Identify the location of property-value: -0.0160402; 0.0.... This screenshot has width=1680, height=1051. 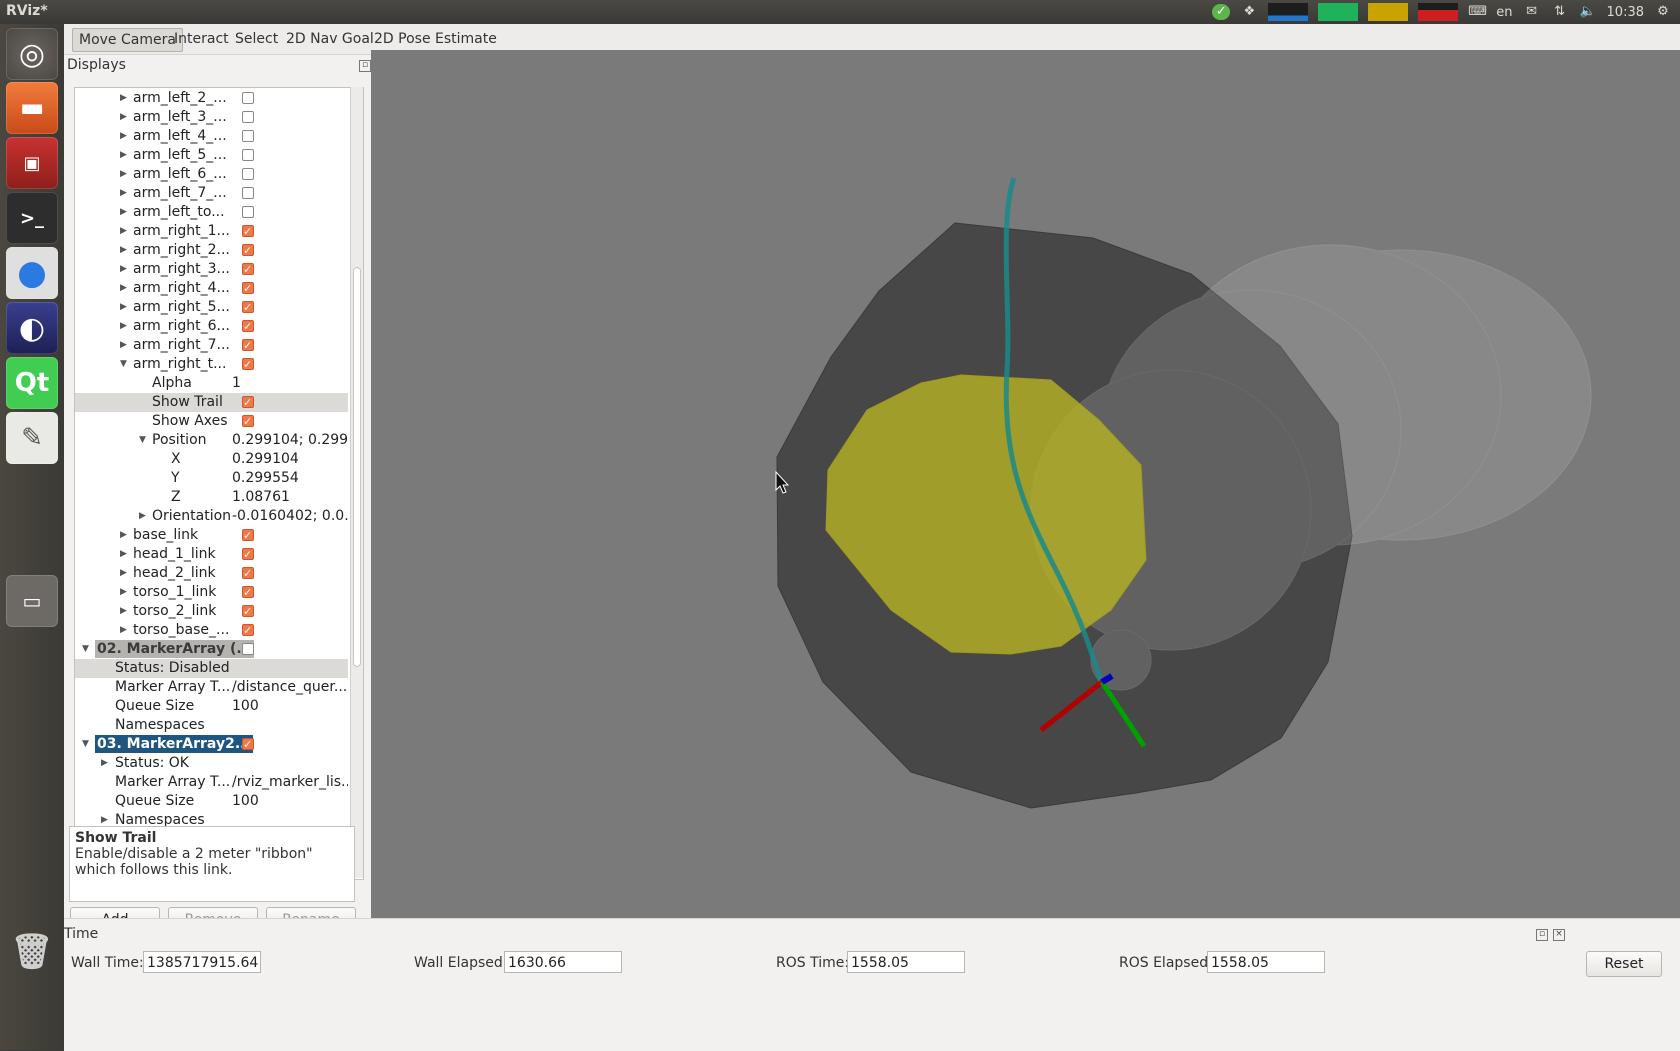
(290, 516).